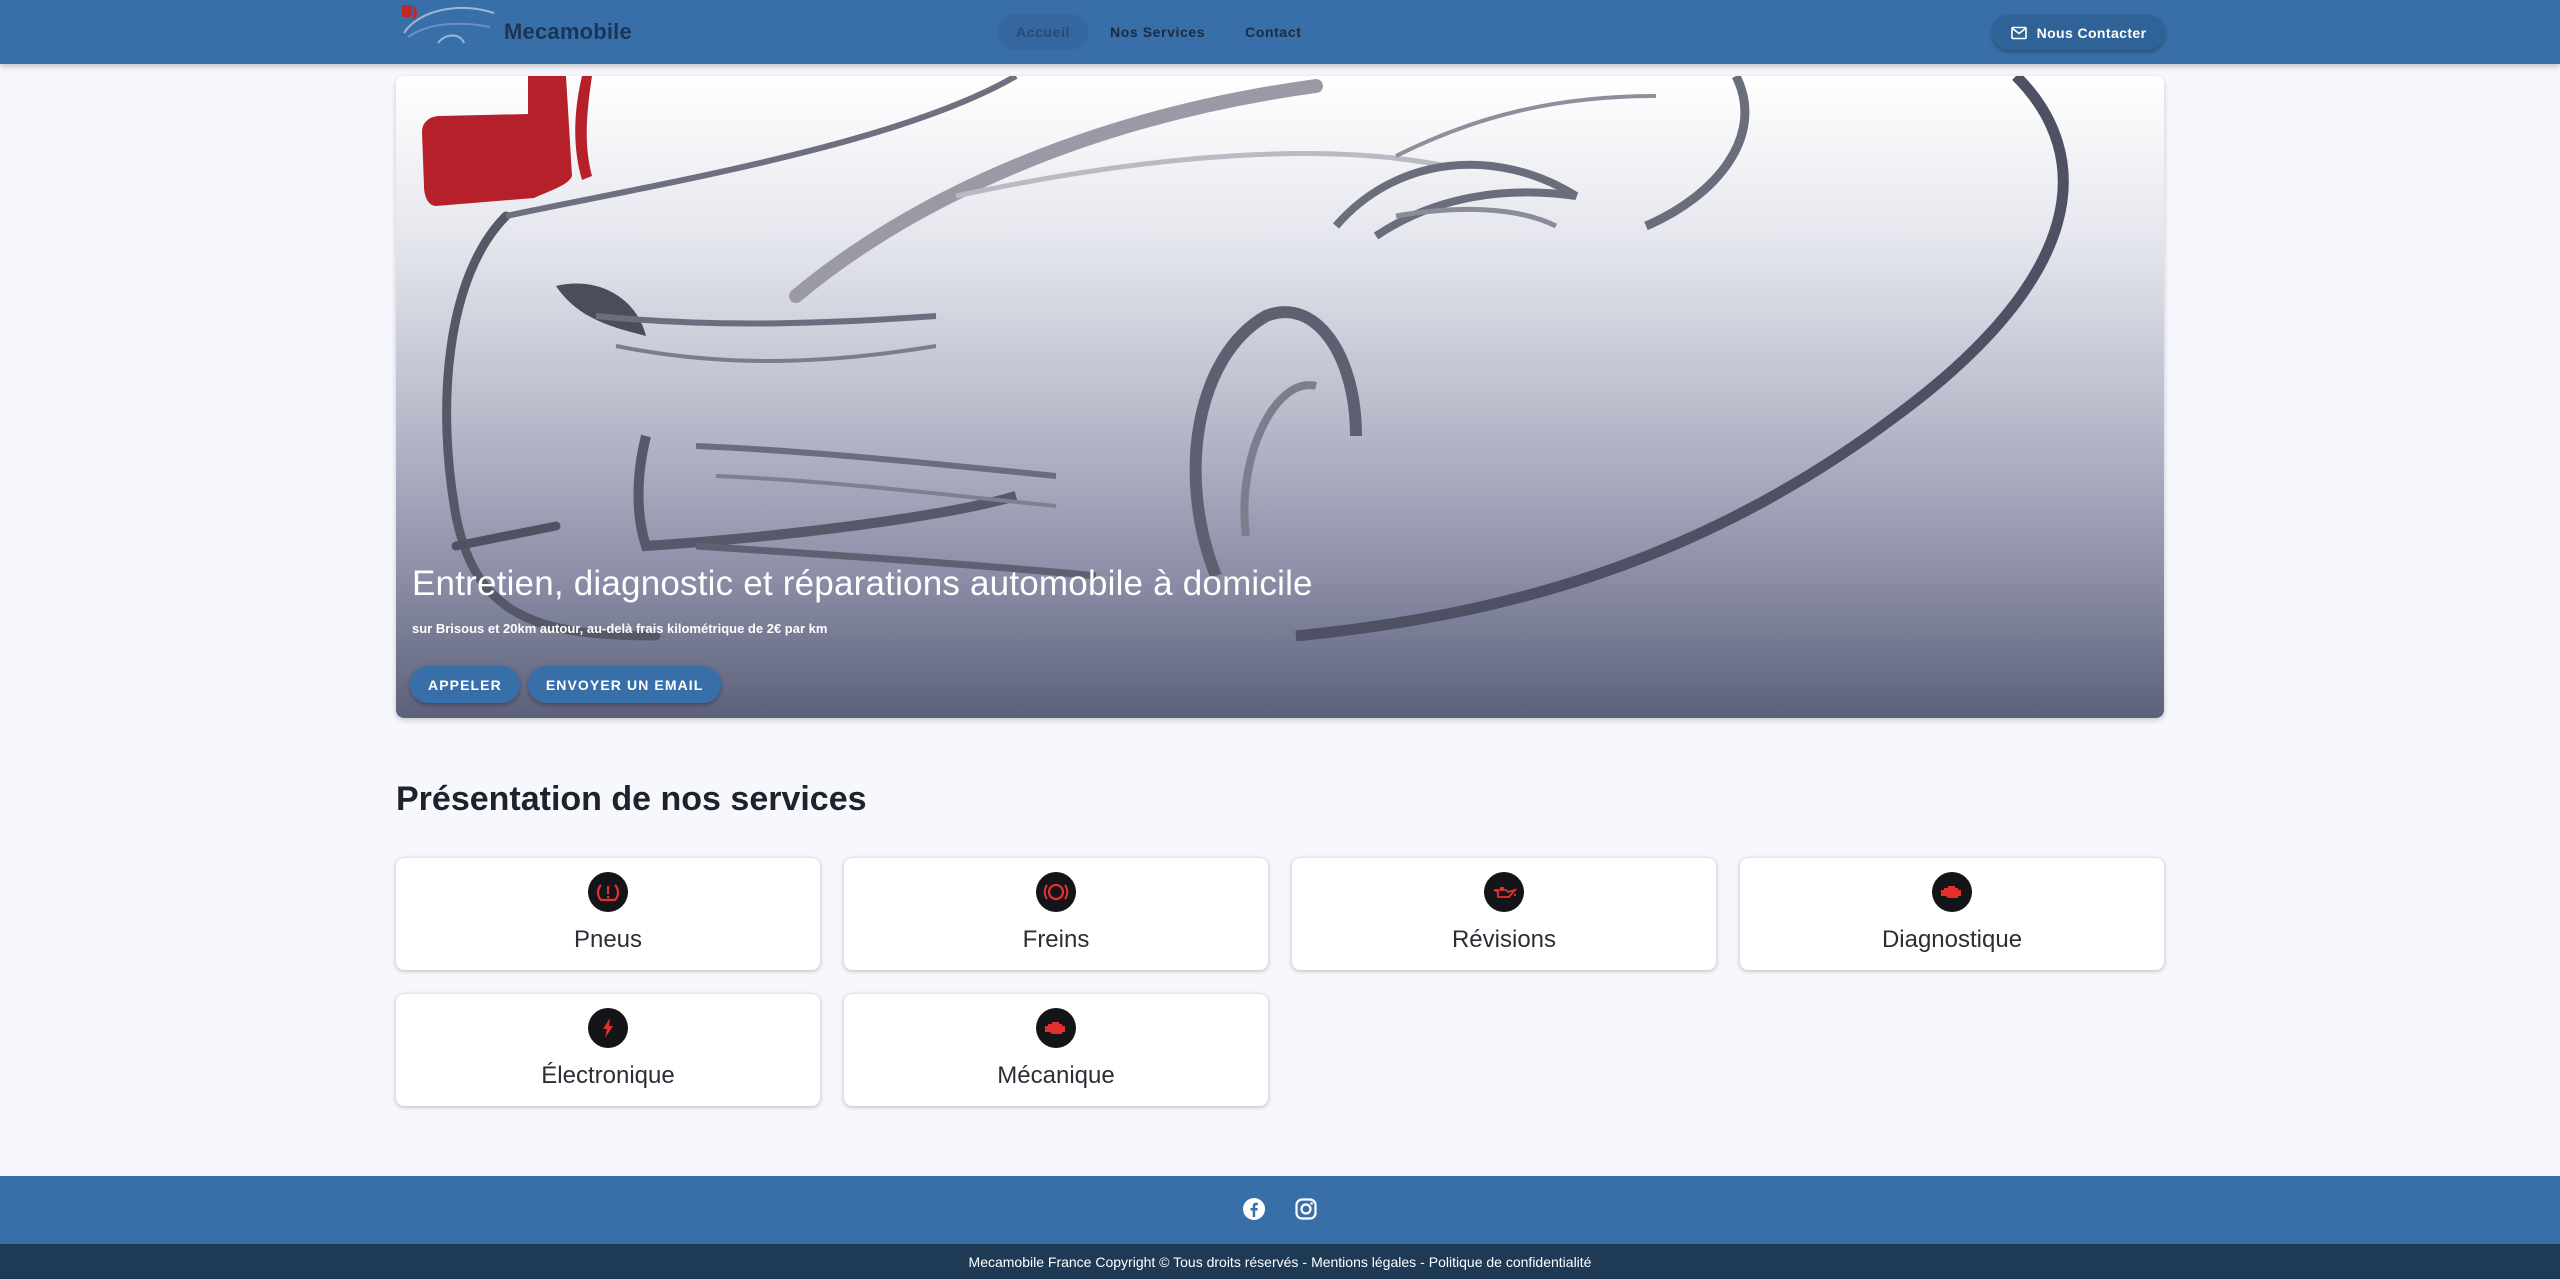 The width and height of the screenshot is (2560, 1279). What do you see at coordinates (1952, 914) in the screenshot?
I see `service-card-diagnostique: Diagnostique` at bounding box center [1952, 914].